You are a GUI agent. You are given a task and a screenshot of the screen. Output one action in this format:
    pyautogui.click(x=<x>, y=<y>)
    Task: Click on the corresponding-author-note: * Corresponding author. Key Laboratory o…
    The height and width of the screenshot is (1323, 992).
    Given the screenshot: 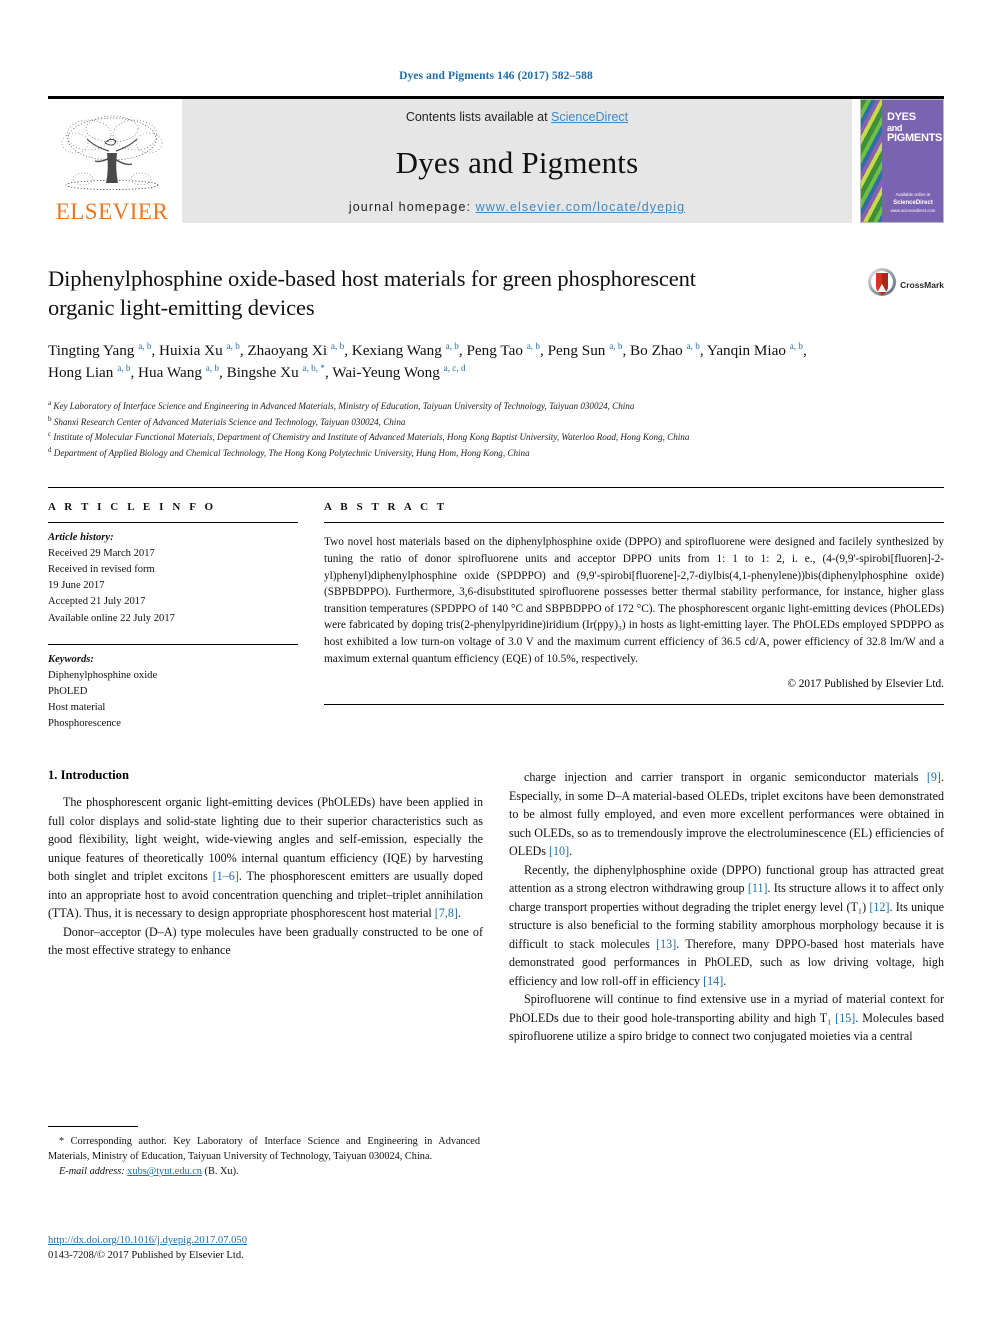 What is the action you would take?
    pyautogui.click(x=264, y=1149)
    